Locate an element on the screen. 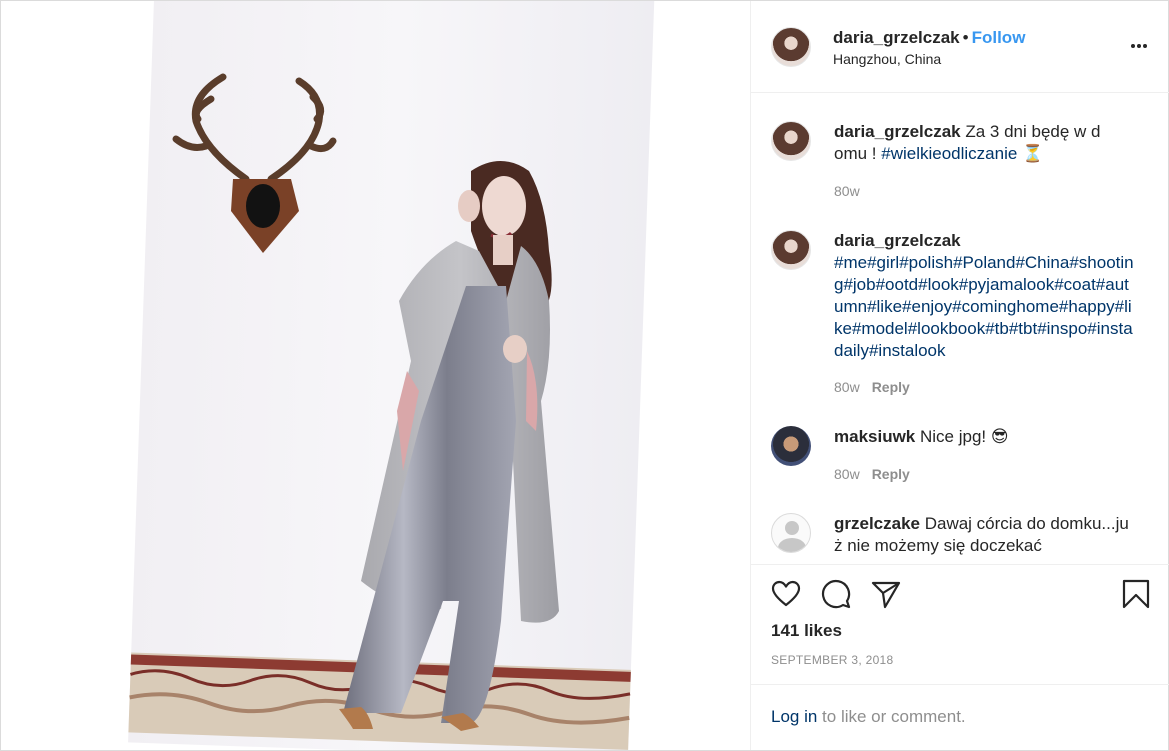 This screenshot has height=751, width=1169. login-footer: Log in to like or comment. is located at coordinates (960, 717).